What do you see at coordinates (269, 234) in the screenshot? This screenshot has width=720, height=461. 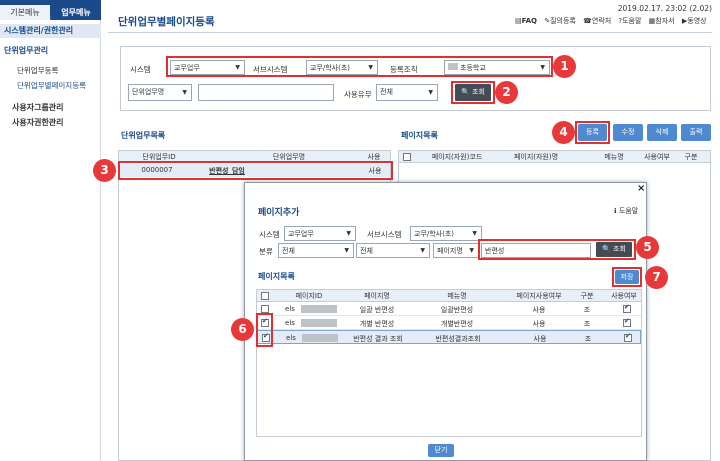 I see `modal-system-label: 시스템` at bounding box center [269, 234].